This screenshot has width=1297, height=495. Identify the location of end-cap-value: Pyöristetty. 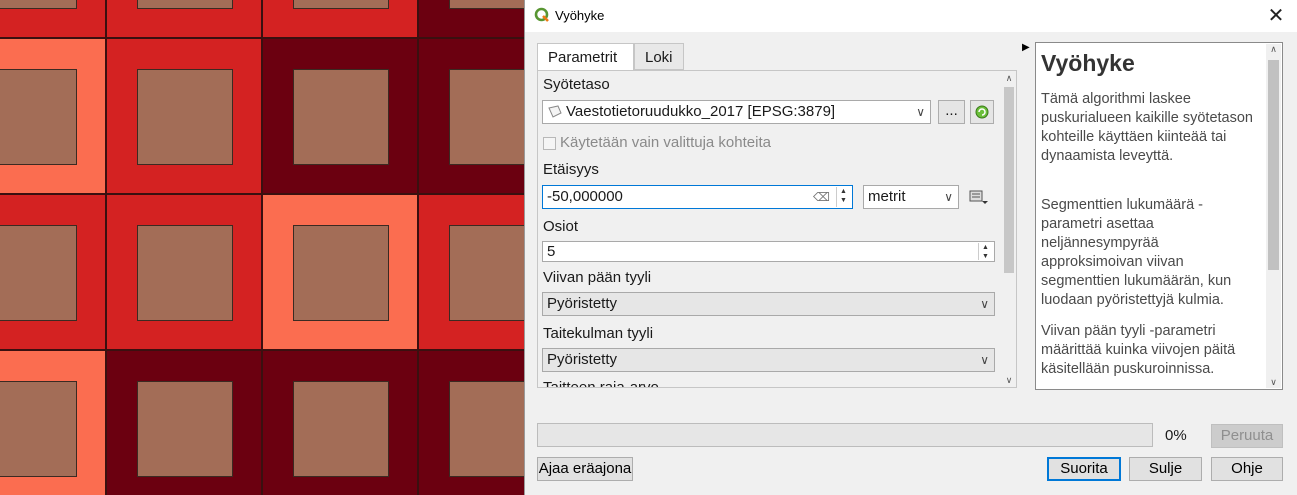
(582, 303).